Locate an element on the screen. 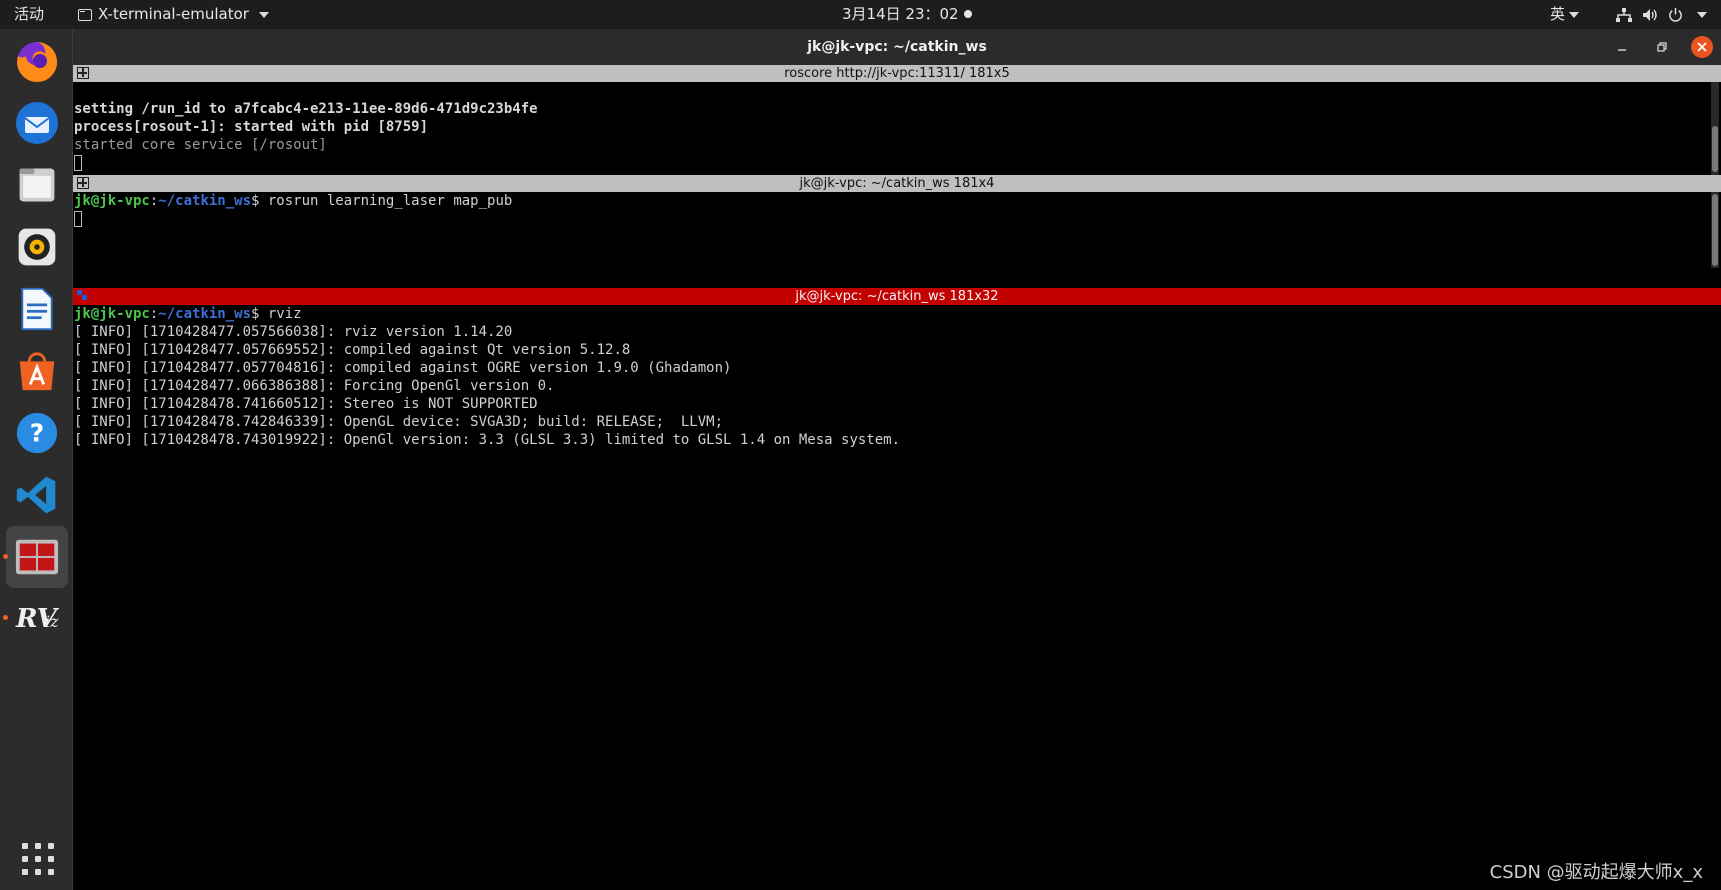 The width and height of the screenshot is (1721, 890). clock: 3月14日 23：02 is located at coordinates (900, 14).